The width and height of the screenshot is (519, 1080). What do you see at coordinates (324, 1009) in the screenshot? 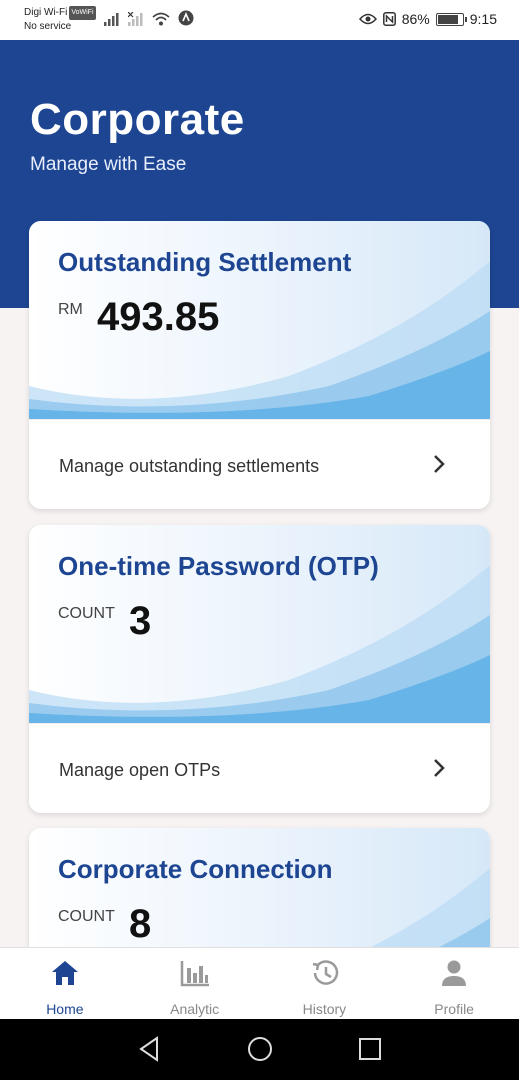
I see `nav-label: History` at bounding box center [324, 1009].